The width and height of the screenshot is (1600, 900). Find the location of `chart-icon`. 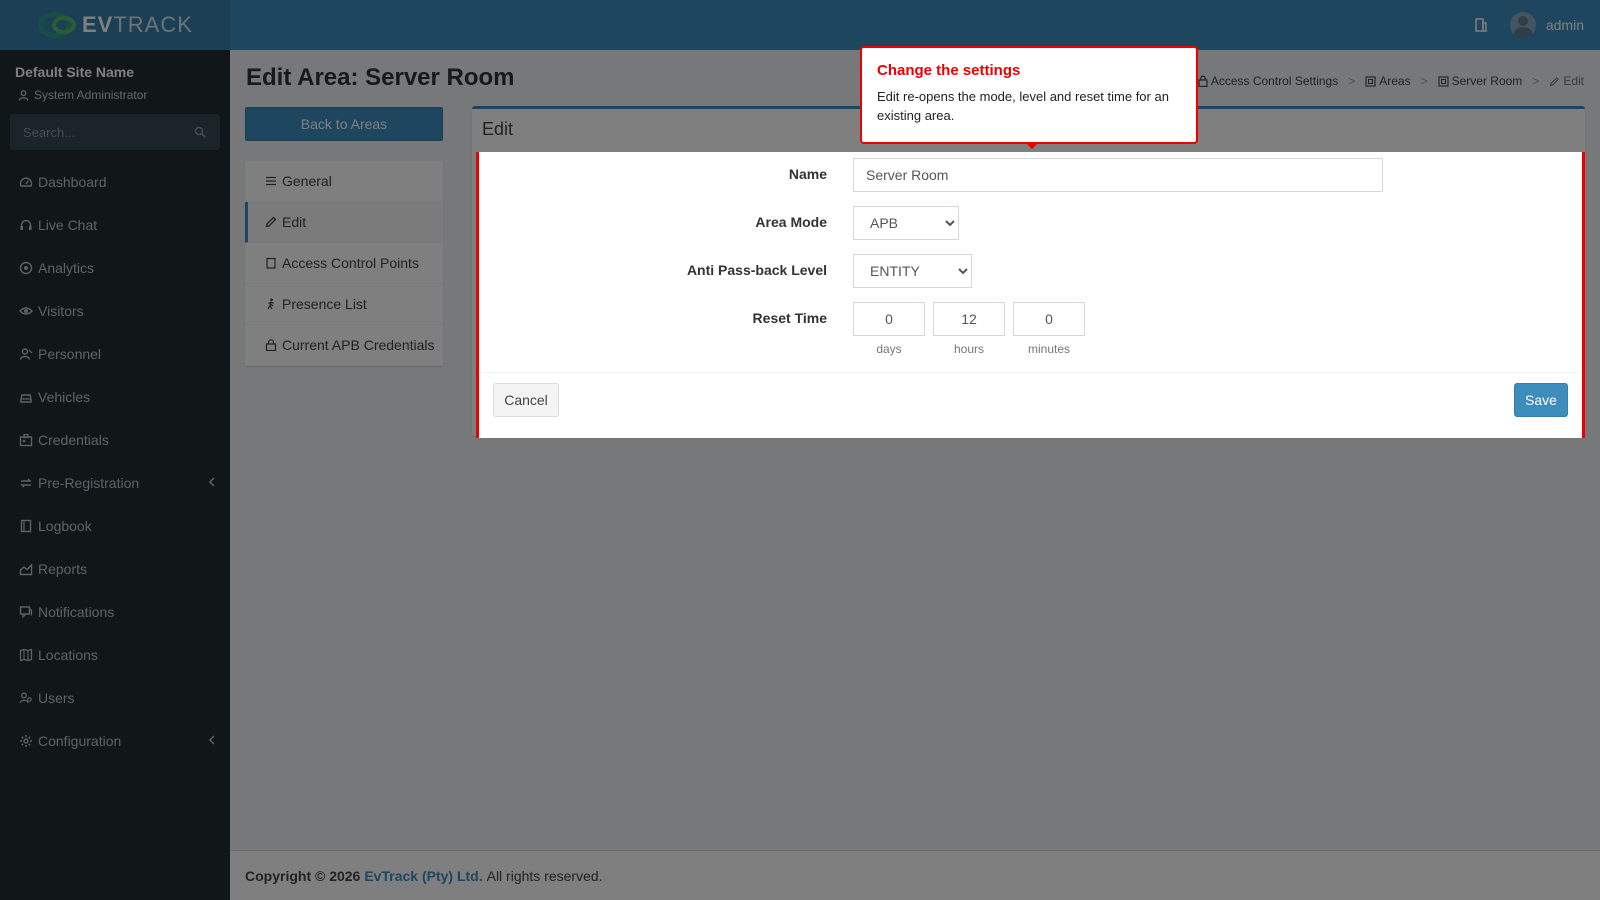

chart-icon is located at coordinates (26, 568).